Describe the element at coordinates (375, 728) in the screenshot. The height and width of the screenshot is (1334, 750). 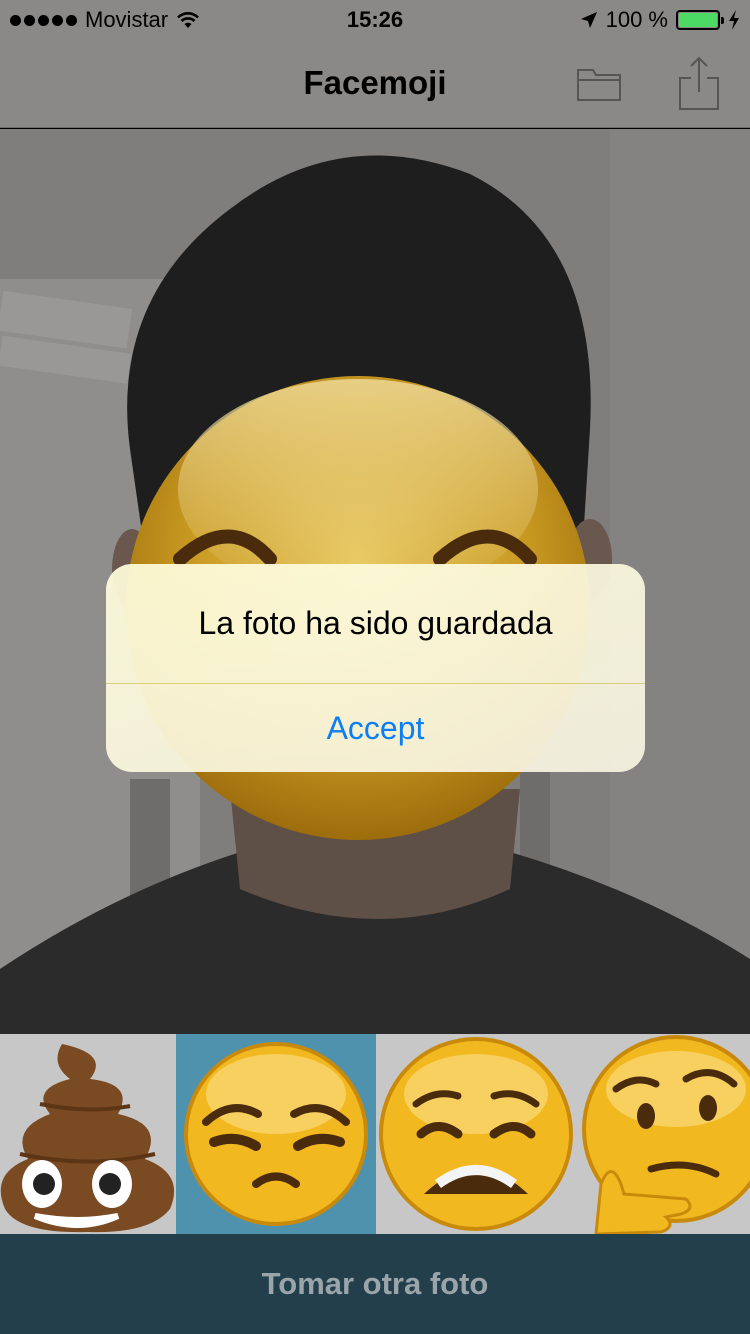
I see `accept-button: Accept` at that location.